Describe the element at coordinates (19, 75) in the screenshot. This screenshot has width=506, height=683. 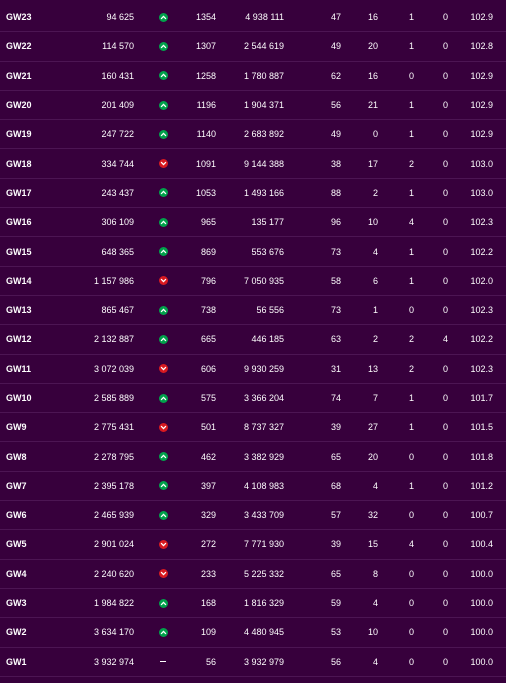
I see `gameweek-label: GW21` at that location.